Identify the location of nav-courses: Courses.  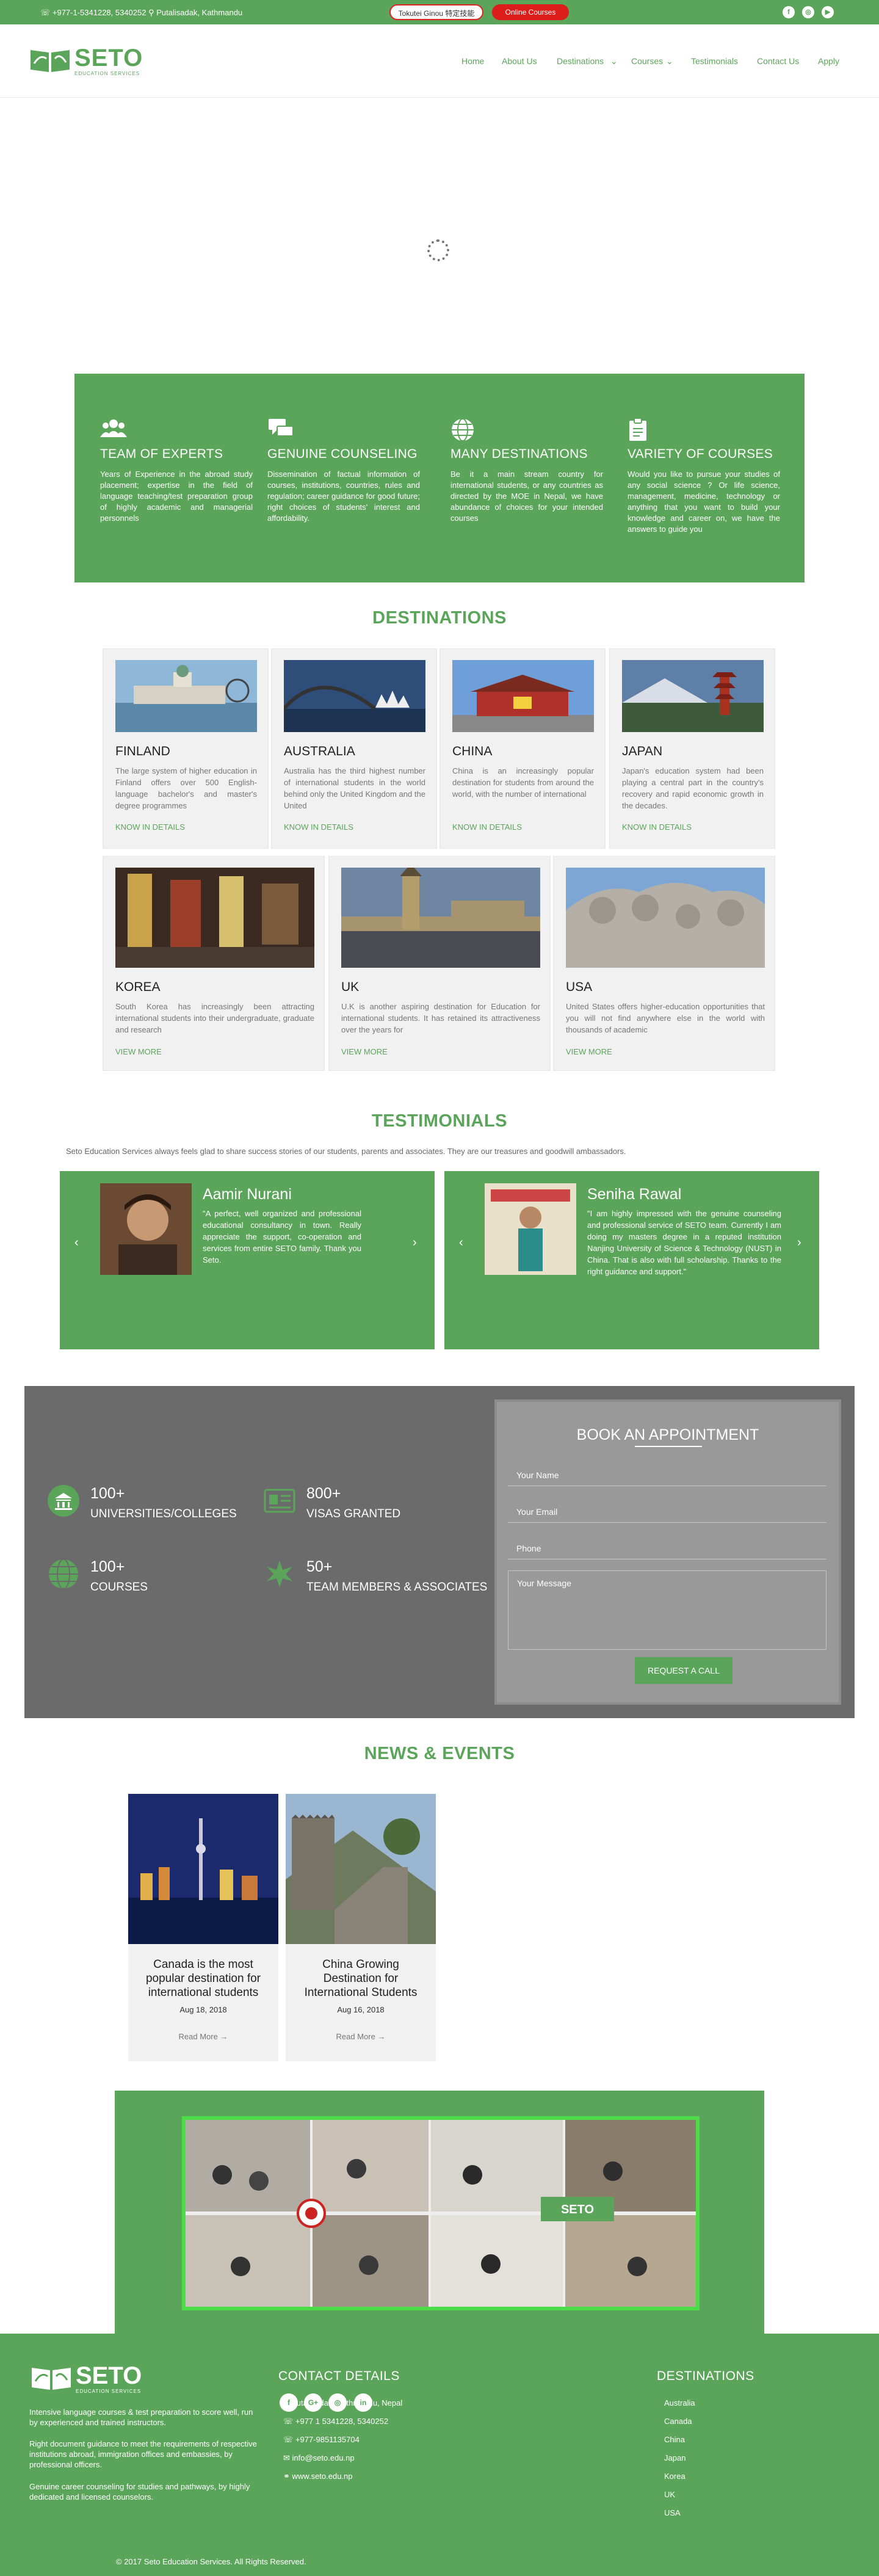
(647, 61).